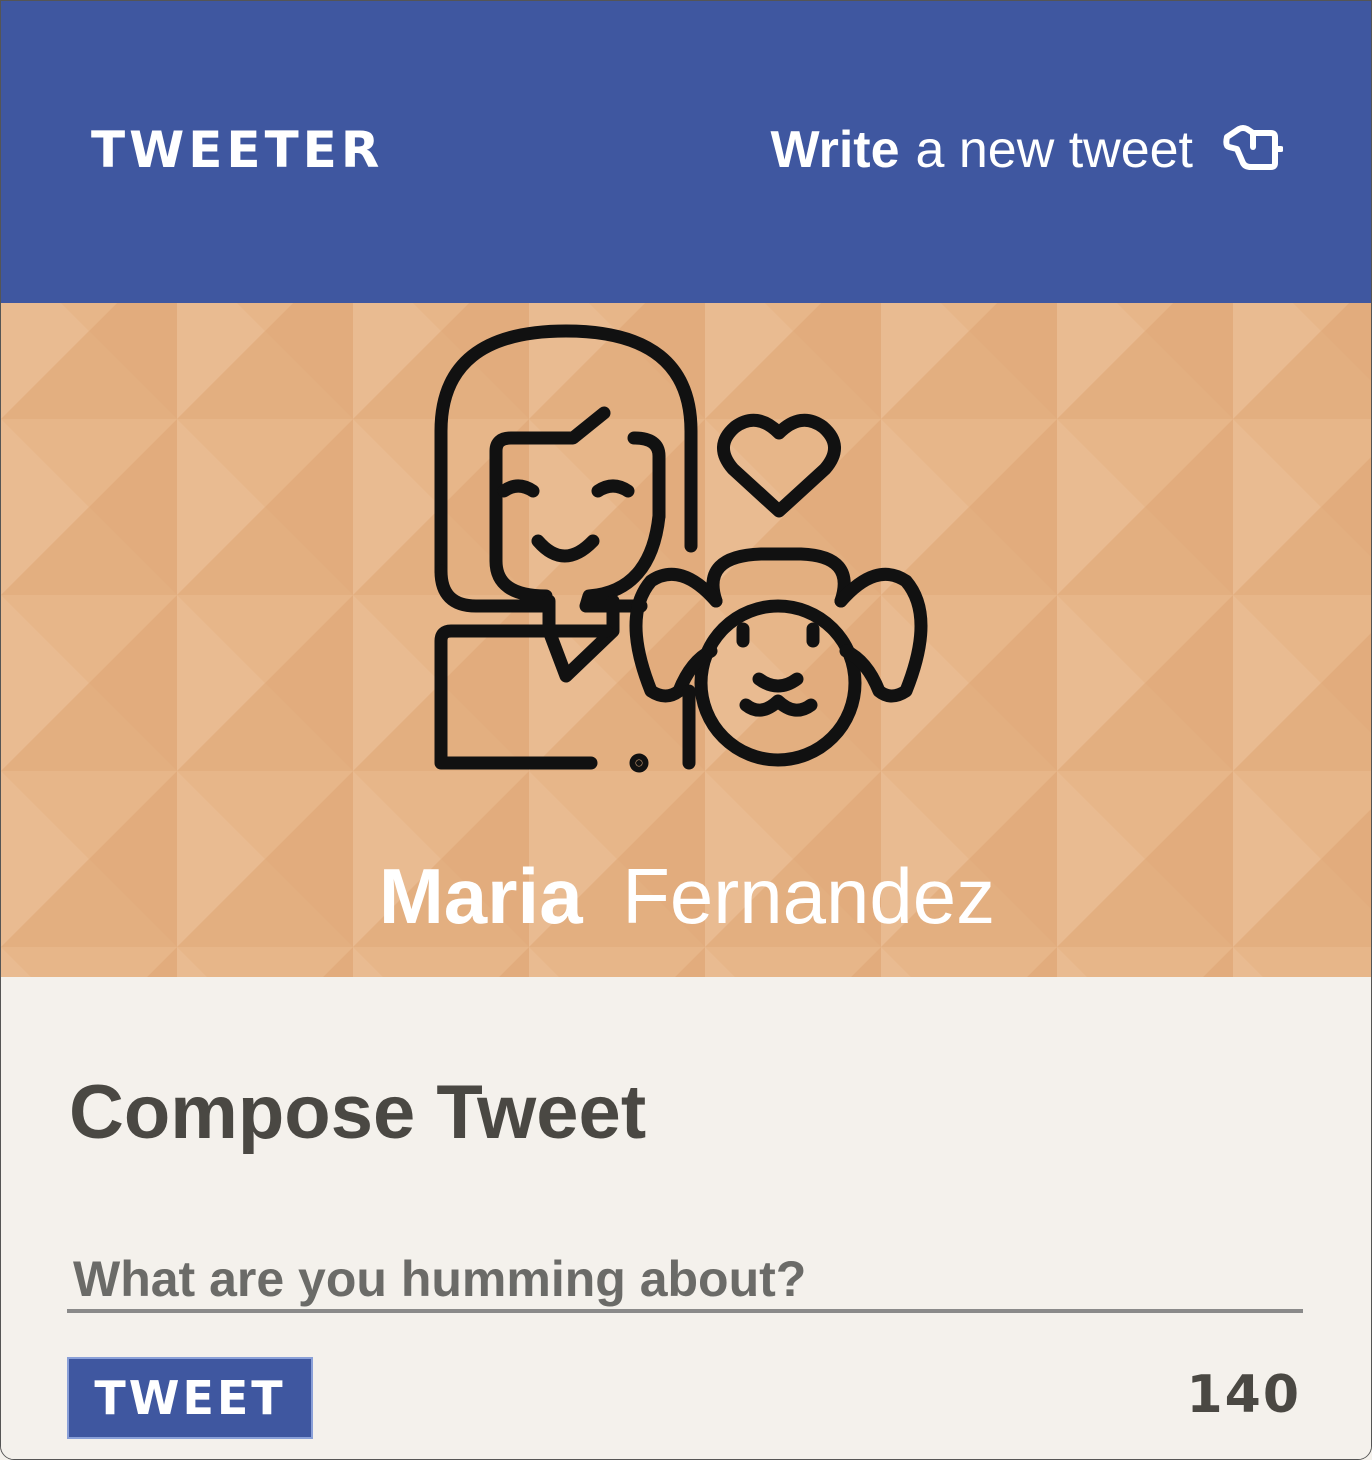 This screenshot has height=1460, width=1372. I want to click on tweet-input, so click(685, 1281).